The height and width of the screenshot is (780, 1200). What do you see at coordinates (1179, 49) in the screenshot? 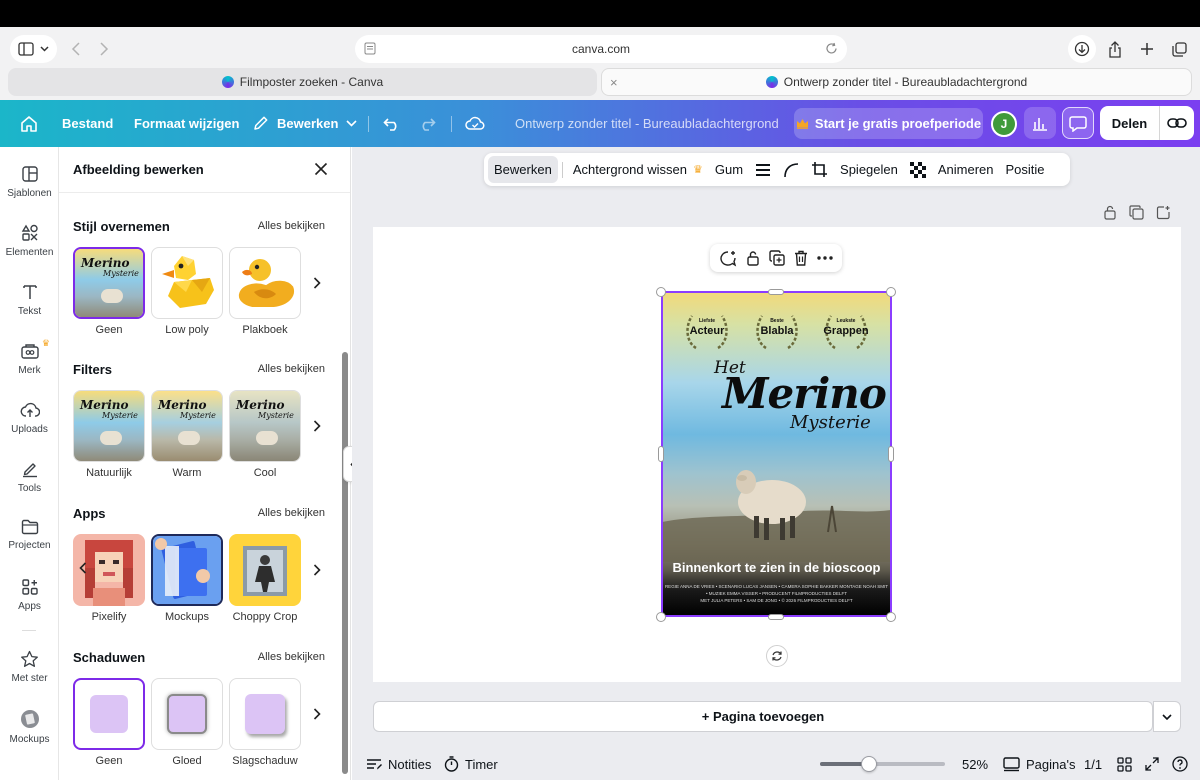
I see `tab-overview-button` at bounding box center [1179, 49].